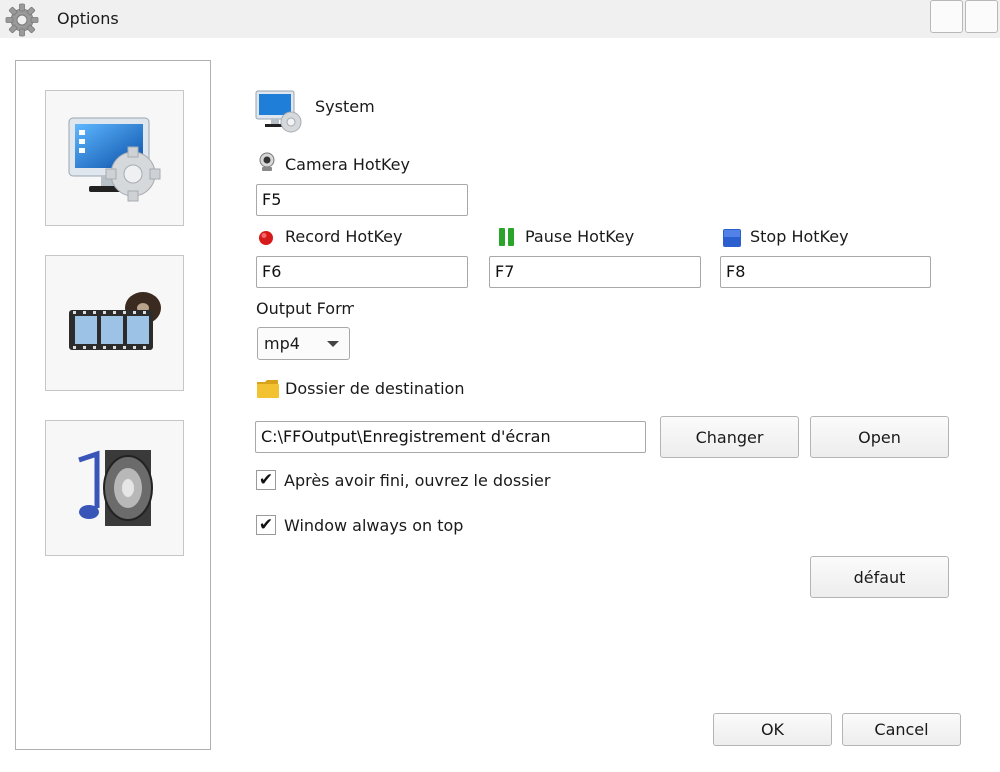 The image size is (1000, 772). Describe the element at coordinates (799, 236) in the screenshot. I see `stop-hotkey-label: Stop HotKey` at that location.